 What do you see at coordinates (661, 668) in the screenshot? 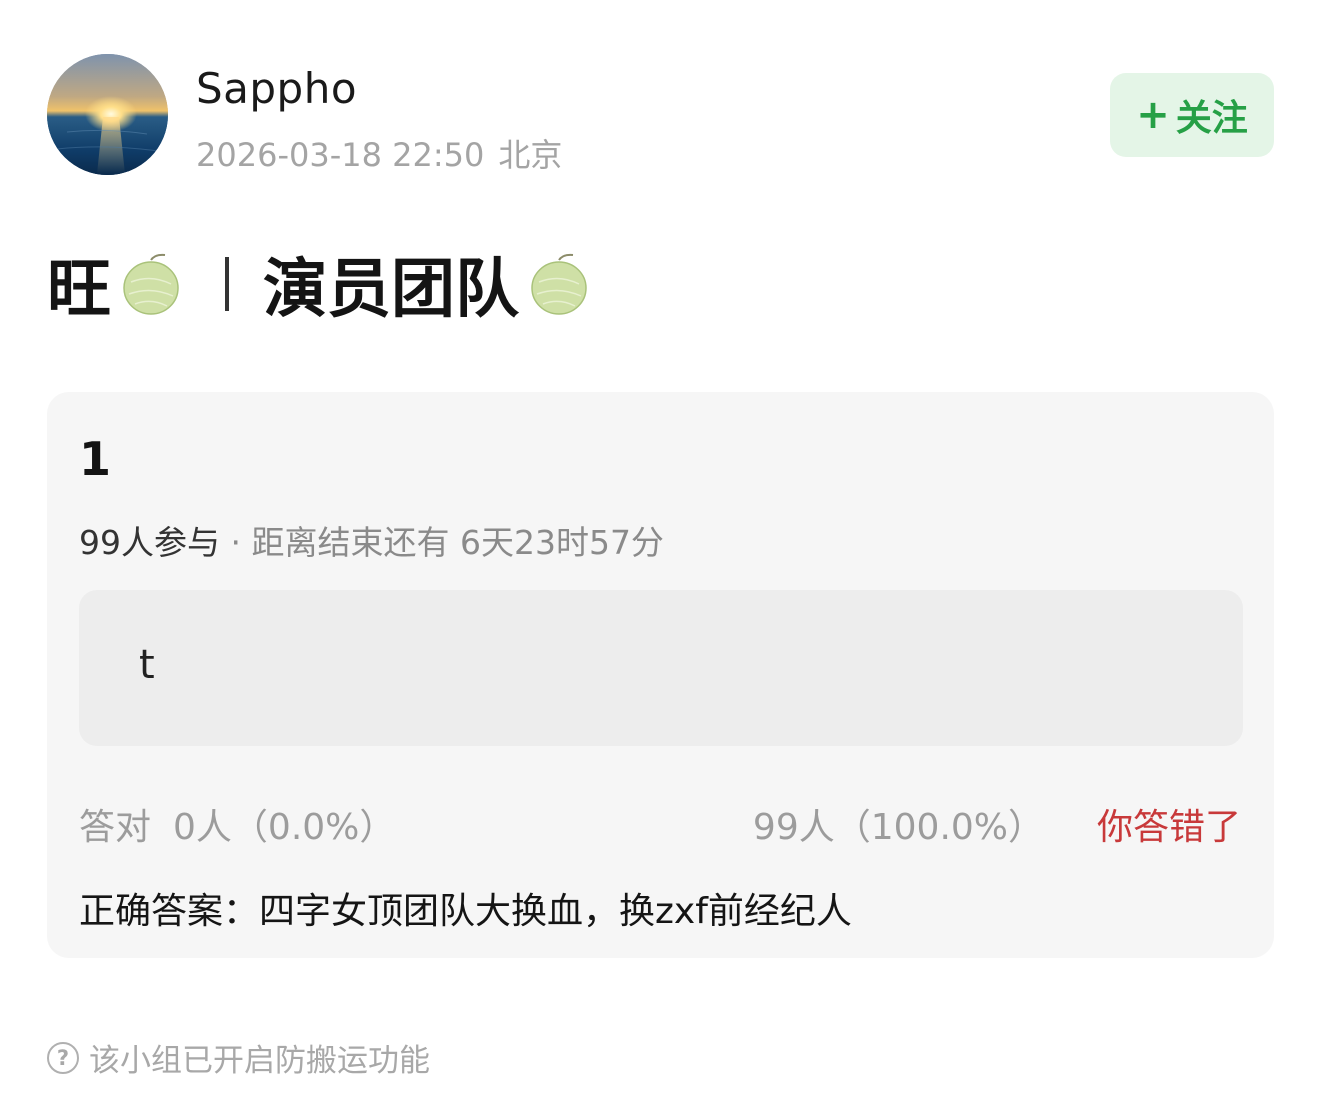
I see `quiz-option: t` at bounding box center [661, 668].